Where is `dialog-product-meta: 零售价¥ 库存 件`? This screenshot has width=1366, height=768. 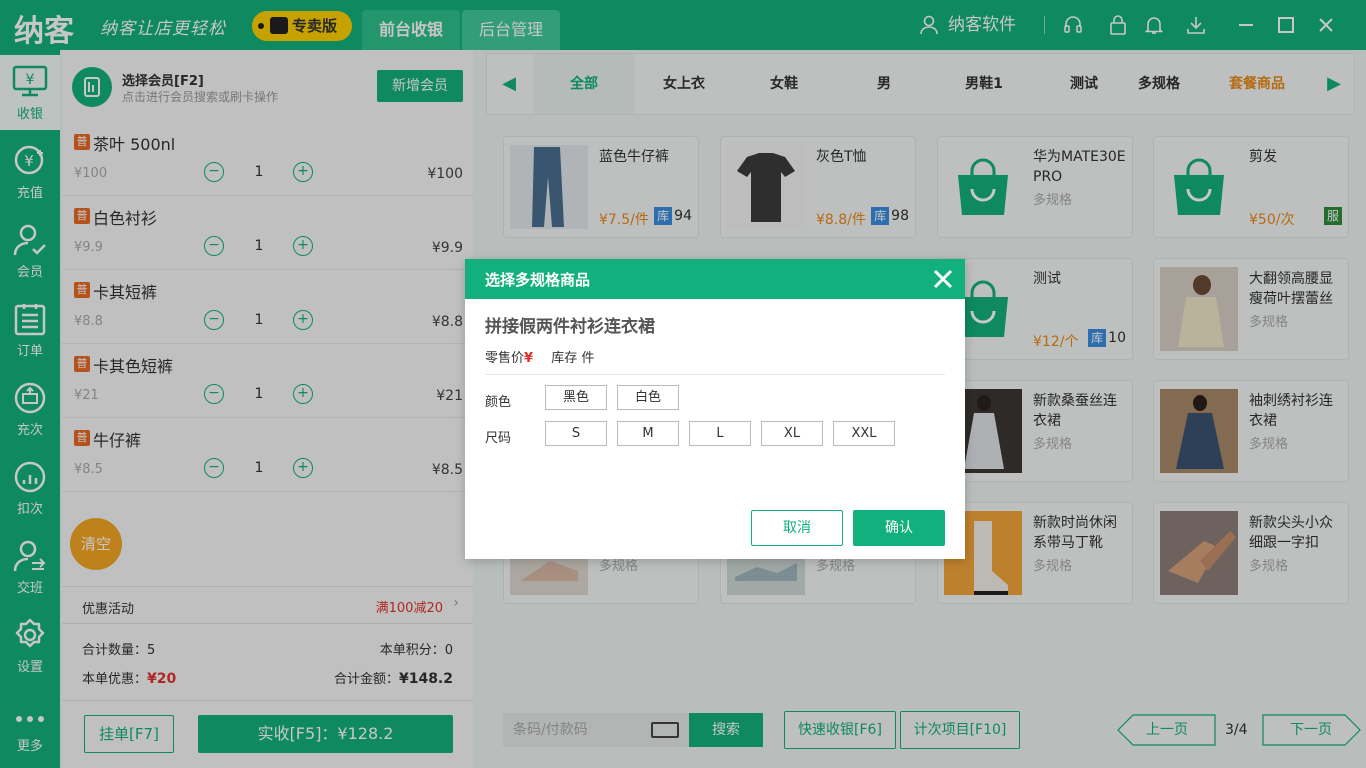
dialog-product-meta: 零售价¥ 库存 件 is located at coordinates (540, 358).